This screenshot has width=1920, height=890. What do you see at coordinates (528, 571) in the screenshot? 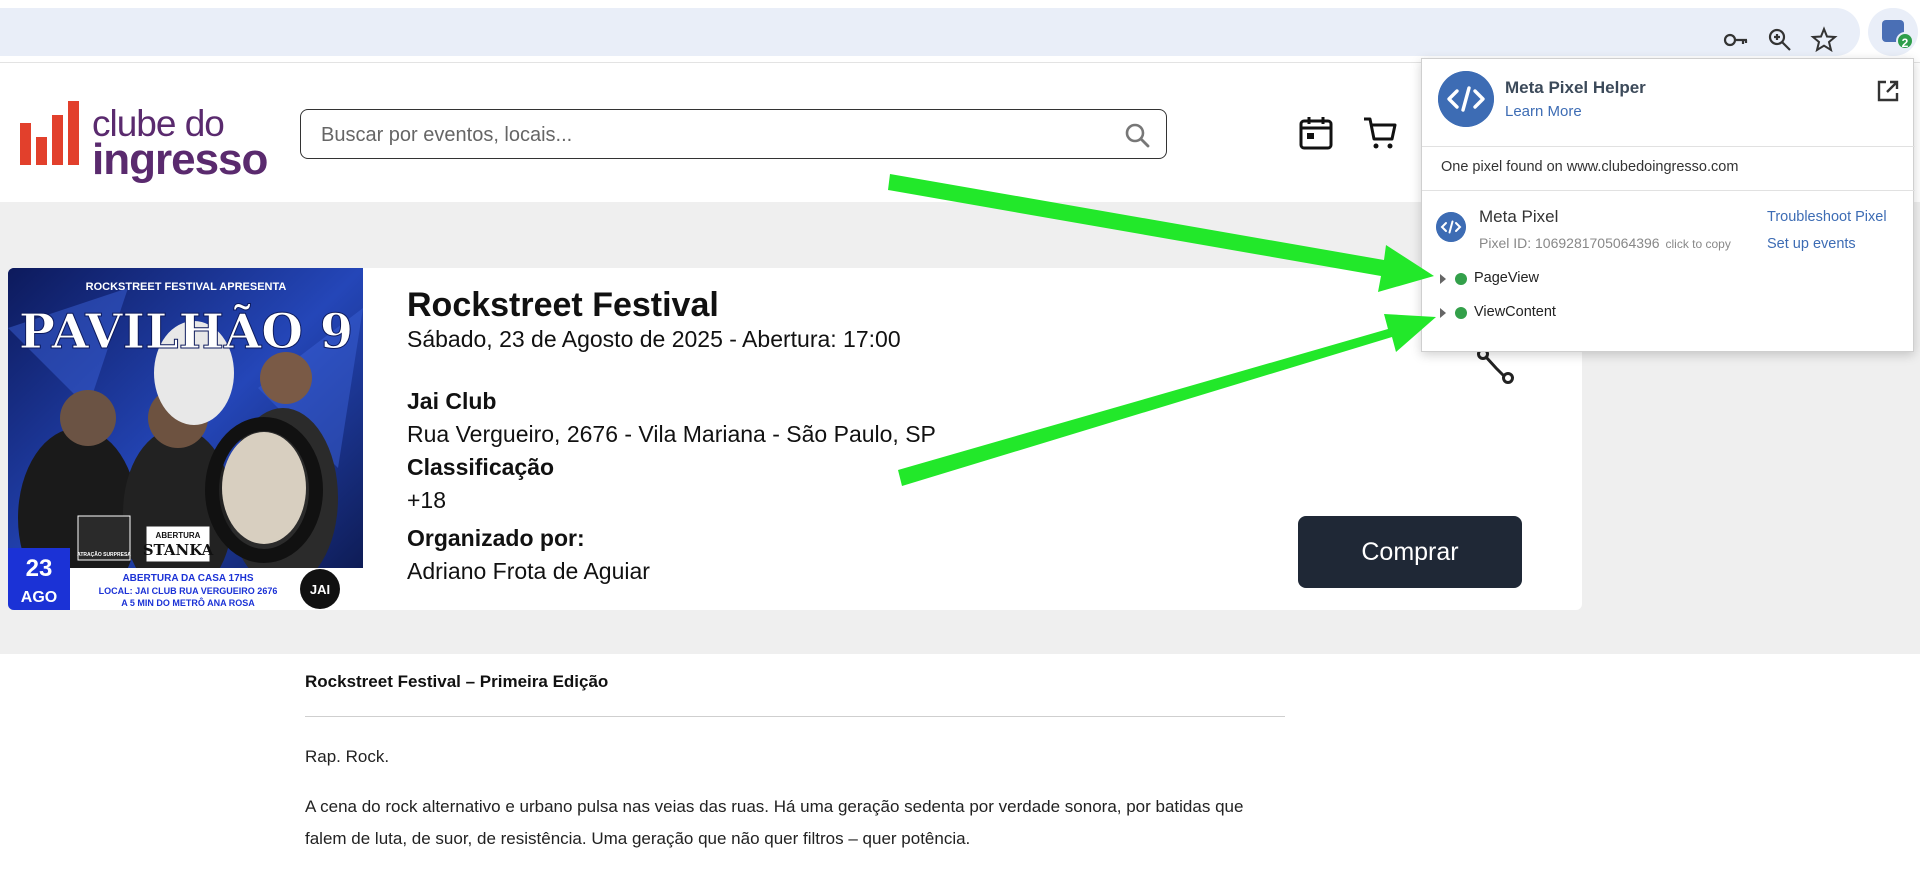
I see `organizer-value: Adriano Frota de Aguiar` at bounding box center [528, 571].